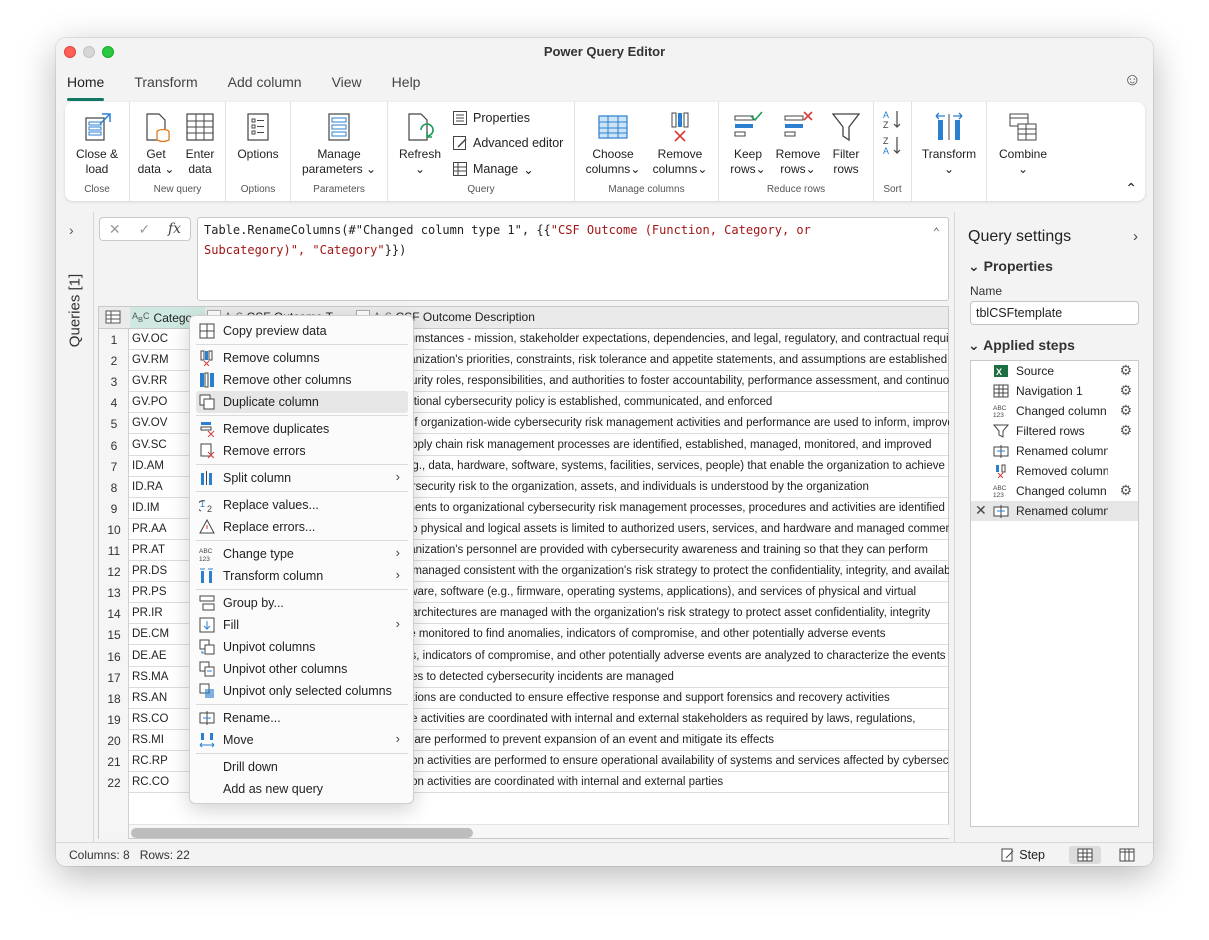 The image size is (1209, 940). Describe the element at coordinates (1054, 313) in the screenshot. I see `query-name-input` at that location.